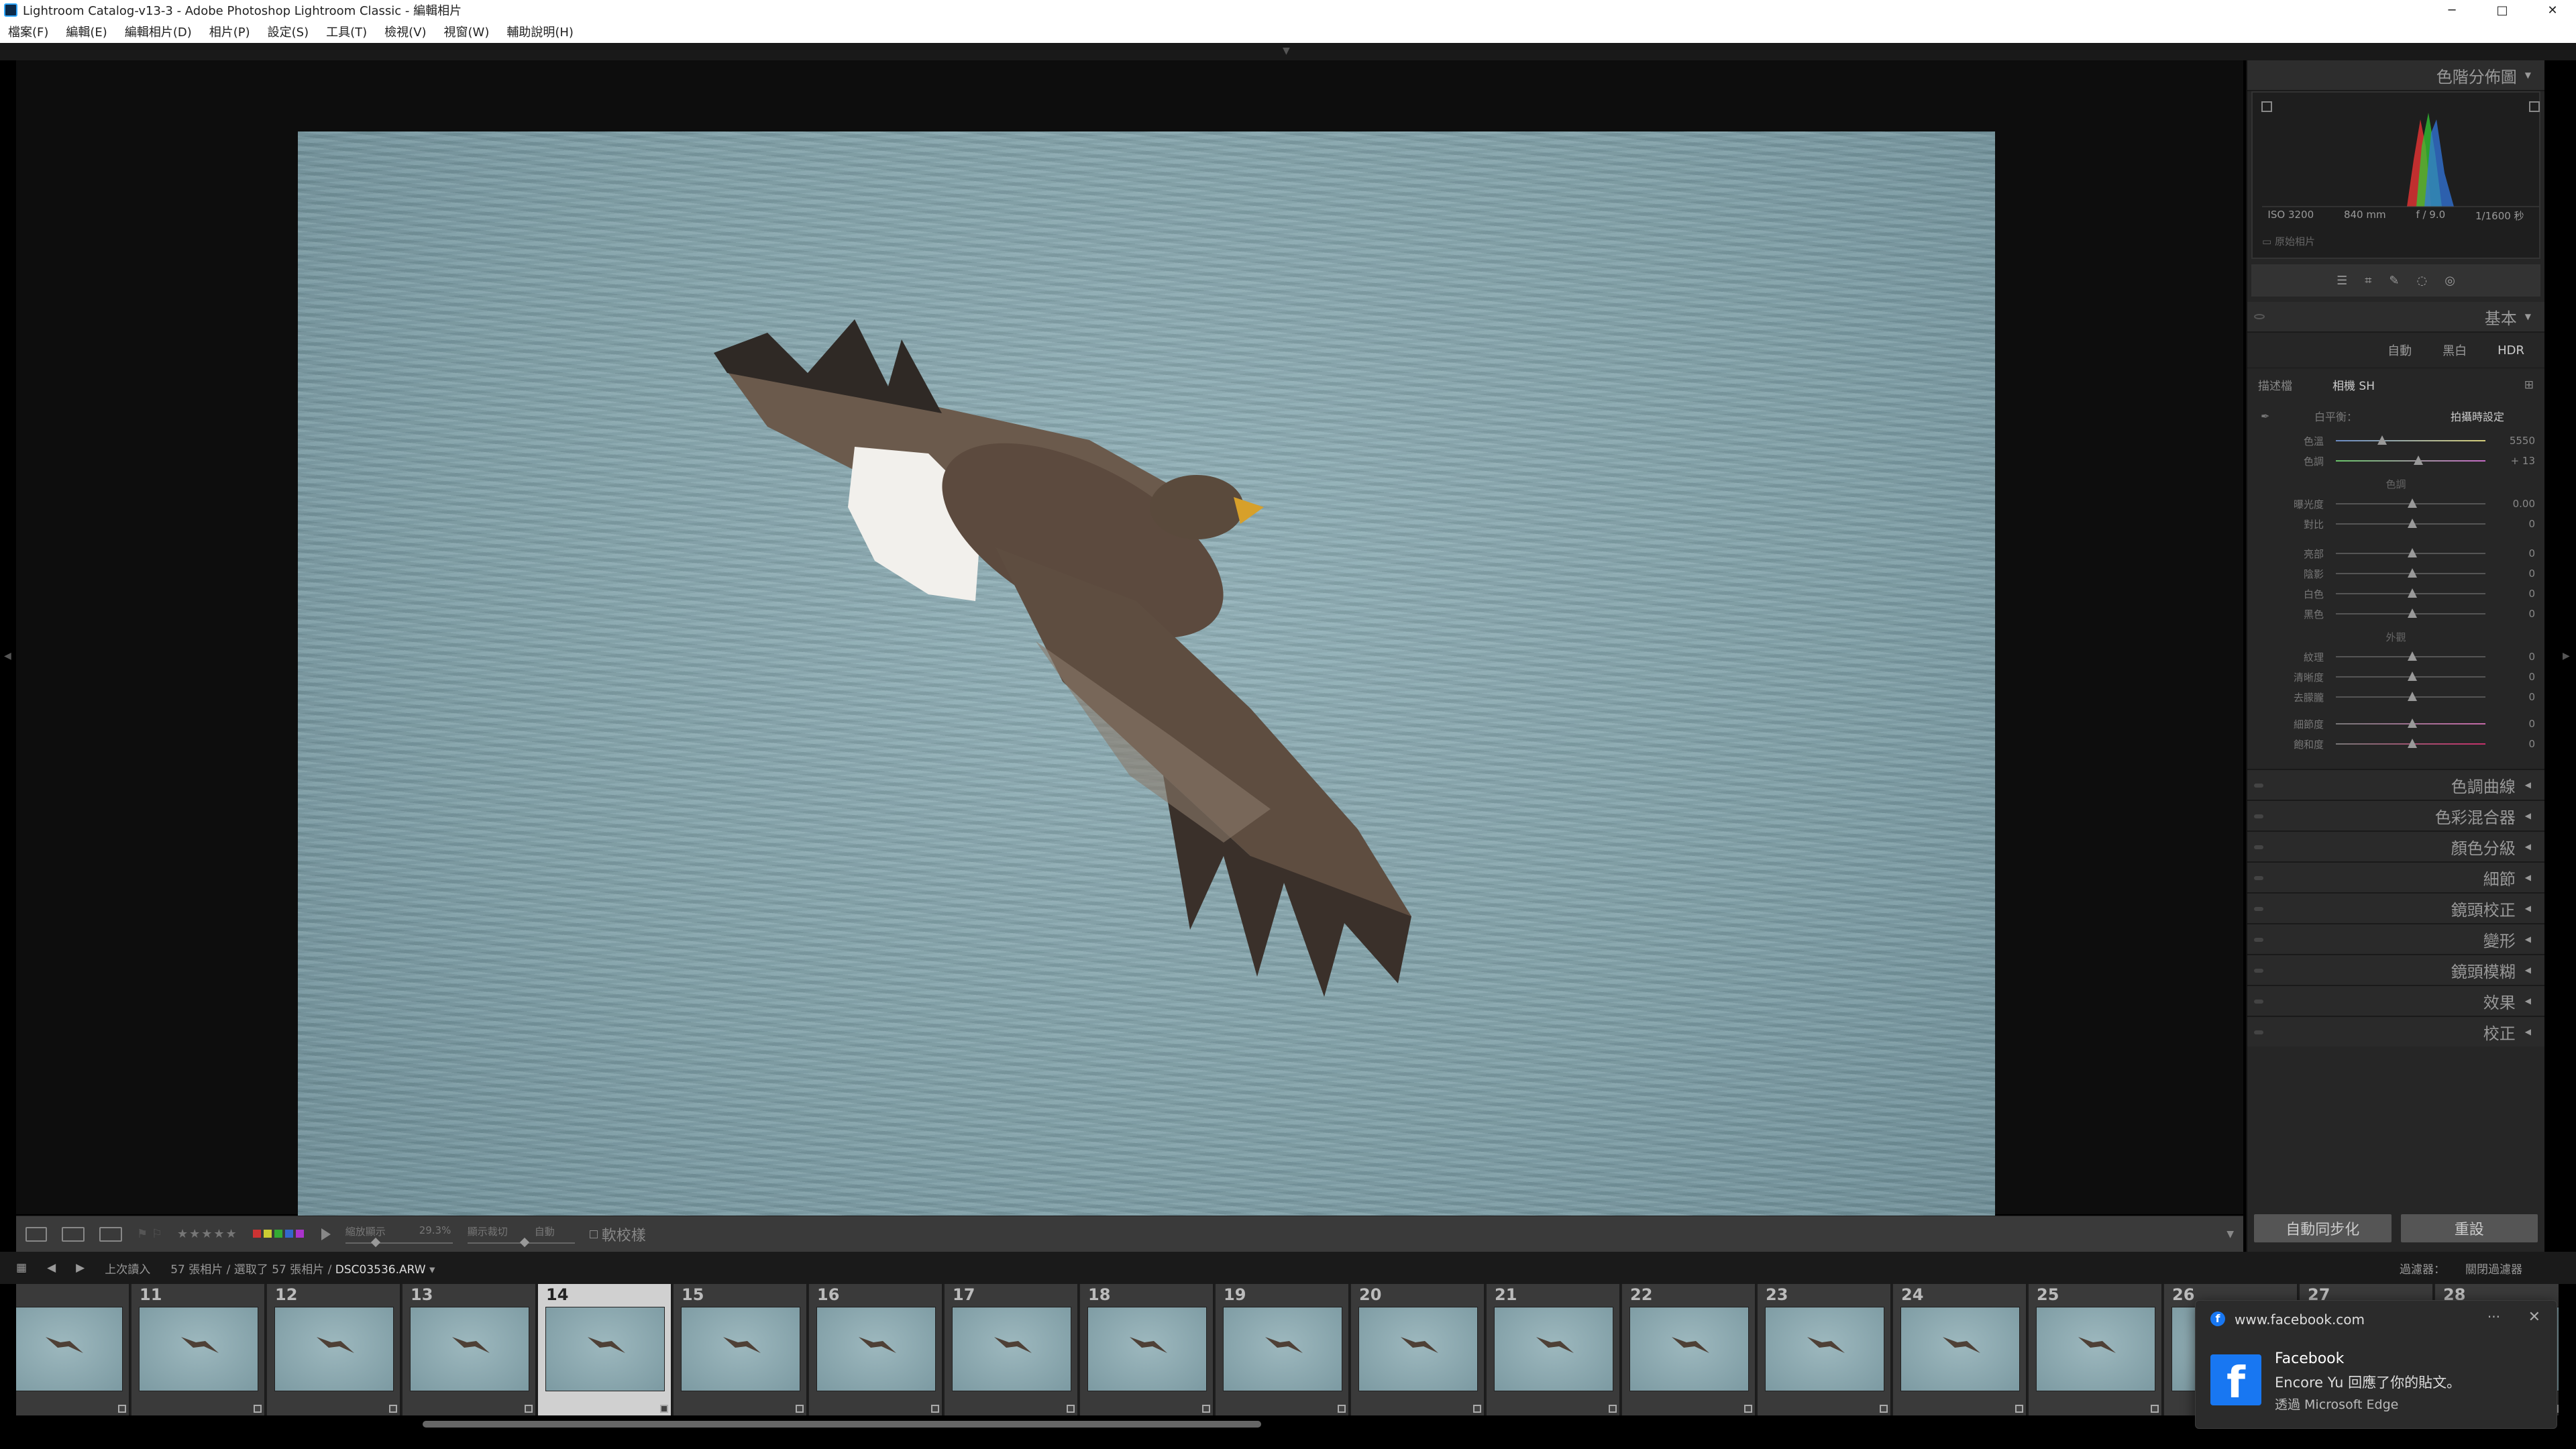 The height and width of the screenshot is (1449, 2576). I want to click on crop-icon: ⌗, so click(2368, 281).